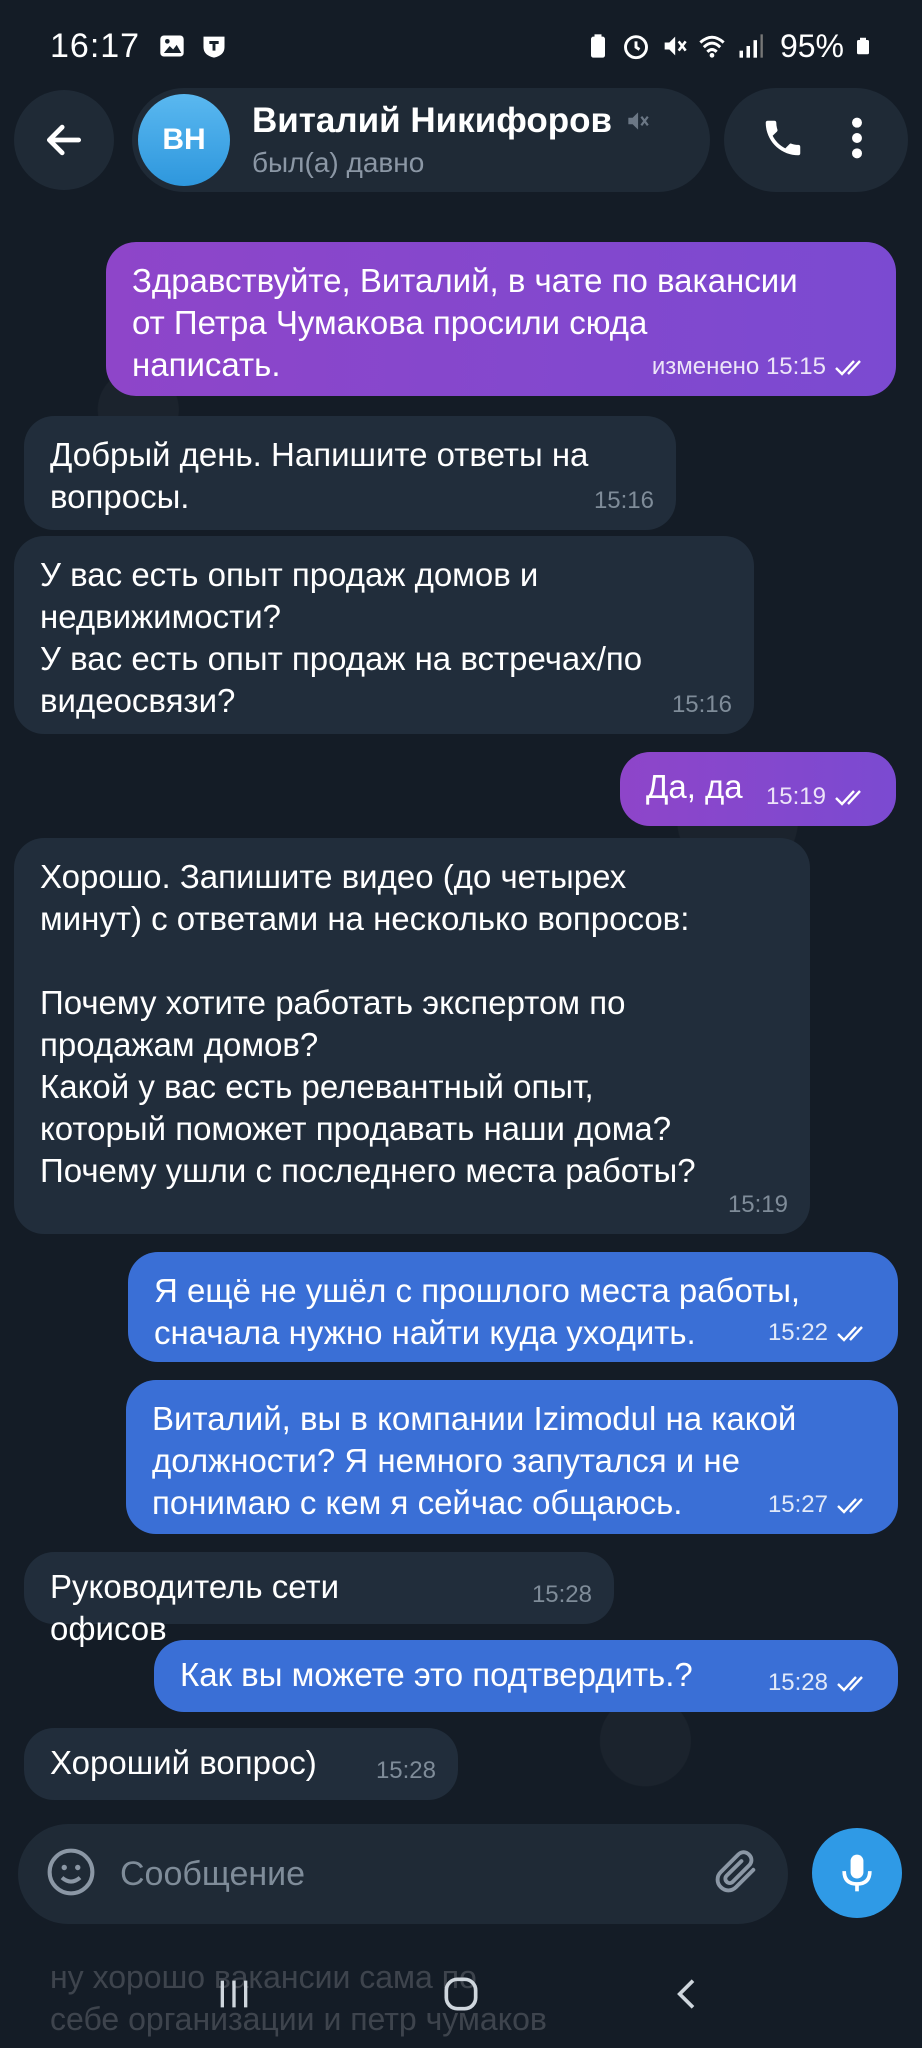 This screenshot has height=2048, width=922. I want to click on contact-header: ВН Виталий Никифоров был(а) давно, so click(421, 140).